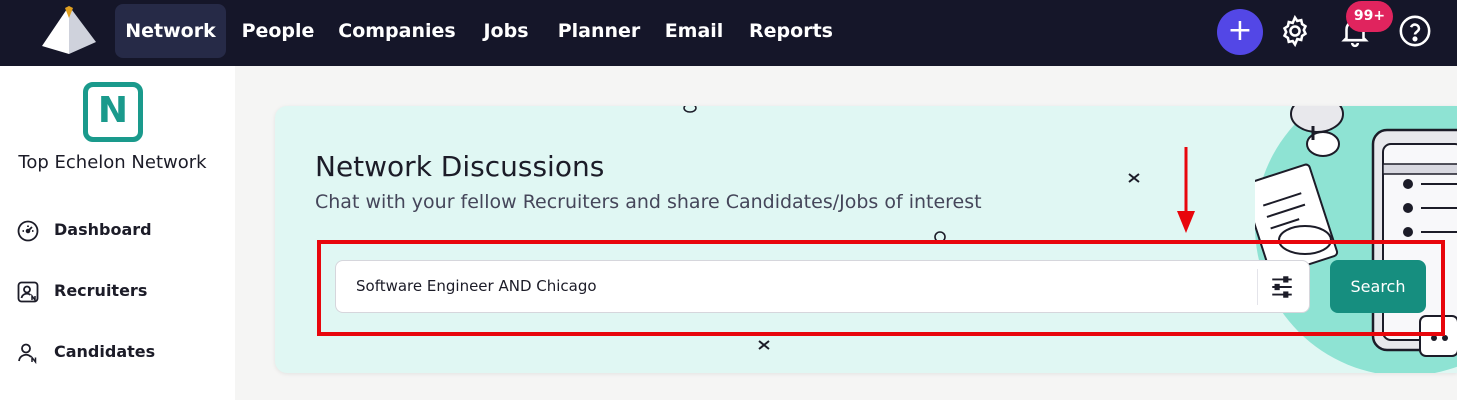 This screenshot has width=1457, height=400. Describe the element at coordinates (103, 229) in the screenshot. I see `sidebar-item-label: Dashboard` at that location.